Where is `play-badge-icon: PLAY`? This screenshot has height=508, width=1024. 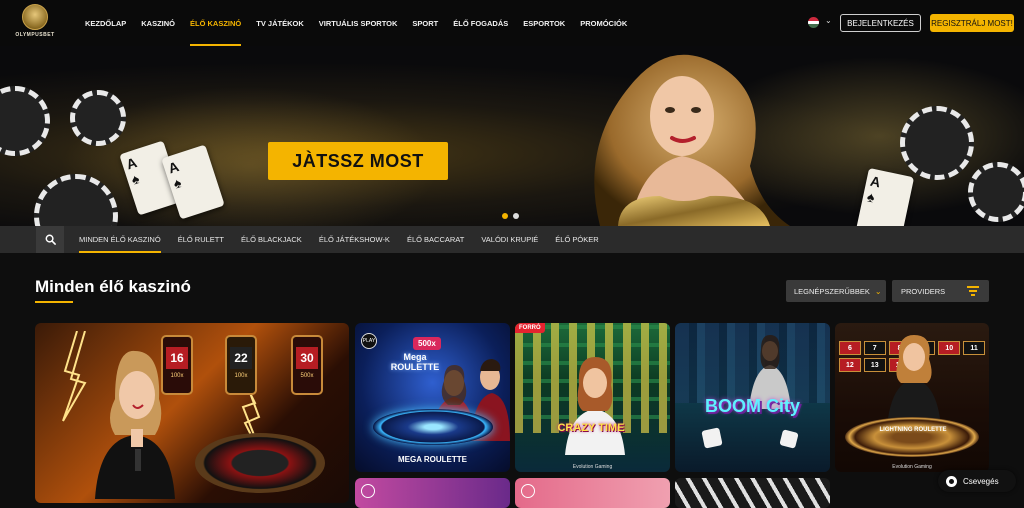
play-badge-icon: PLAY is located at coordinates (369, 341).